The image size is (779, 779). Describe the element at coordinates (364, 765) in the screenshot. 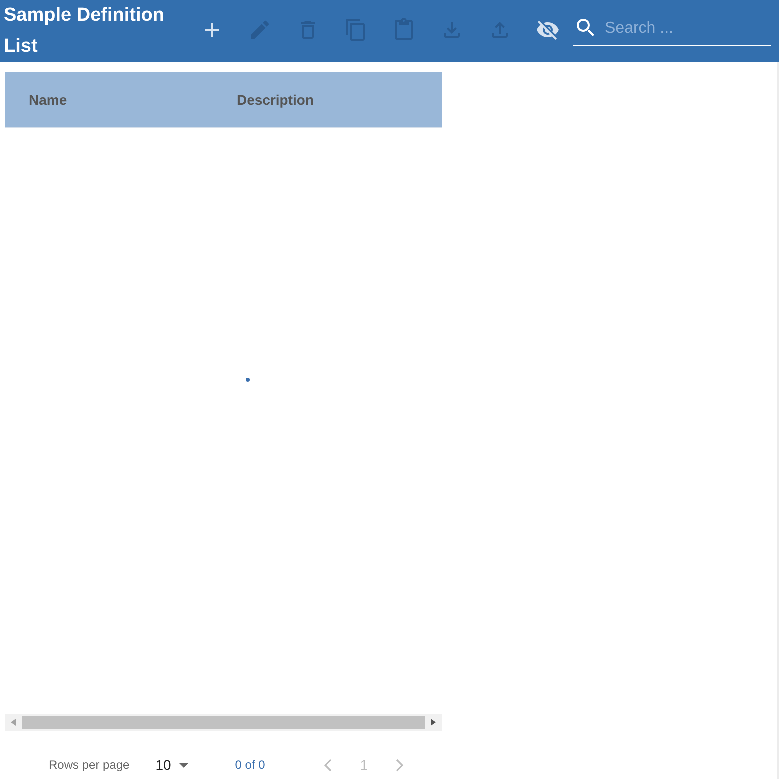

I see `page-number: 1` at that location.